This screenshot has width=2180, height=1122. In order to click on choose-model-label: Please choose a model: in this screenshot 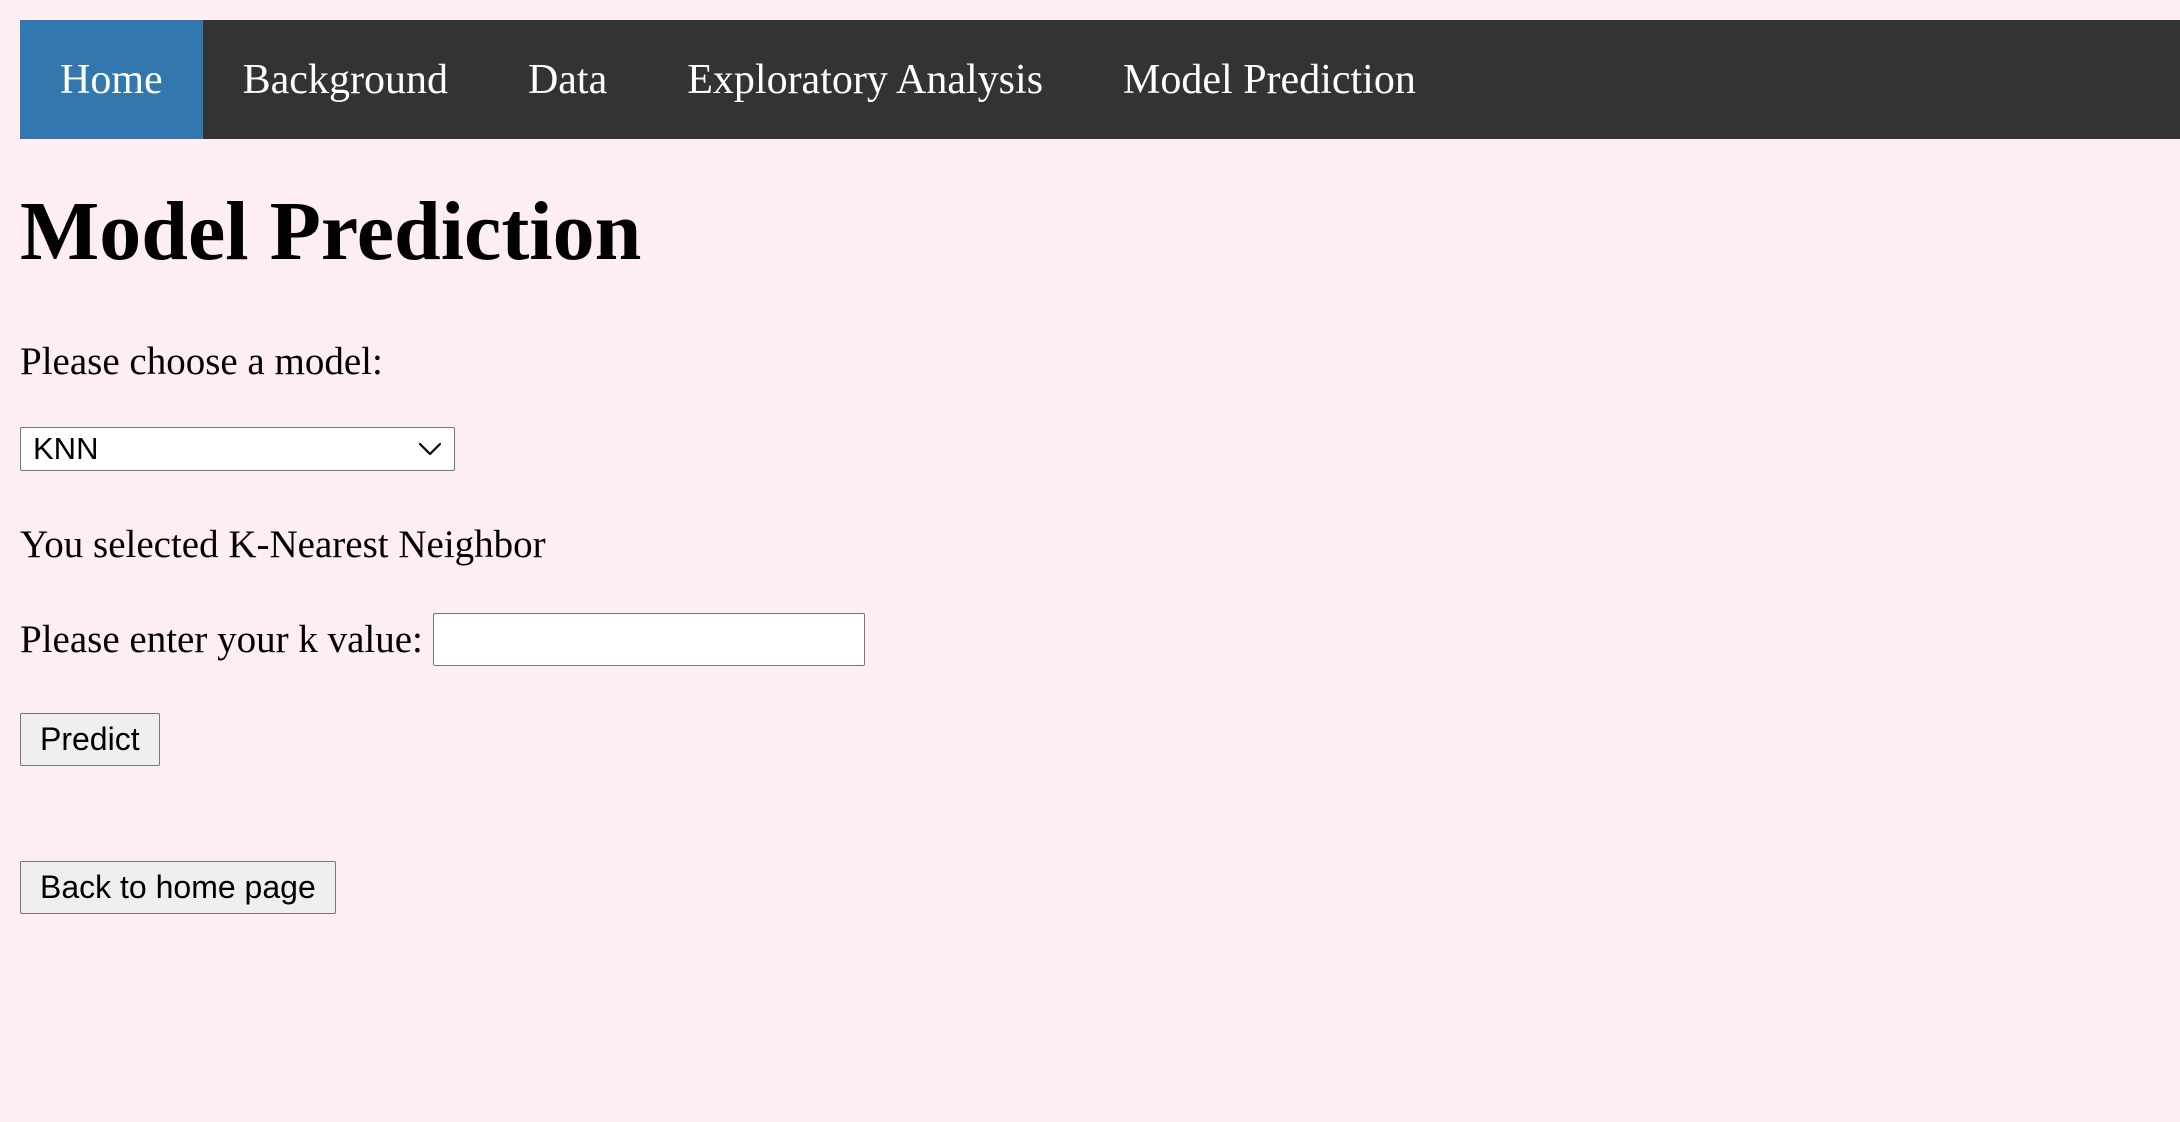, I will do `click(201, 361)`.